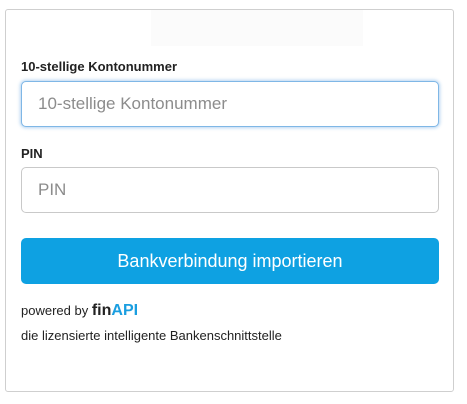 This screenshot has width=467, height=404. I want to click on import-bank-connection-button: Bankverbindung importieren, so click(230, 261).